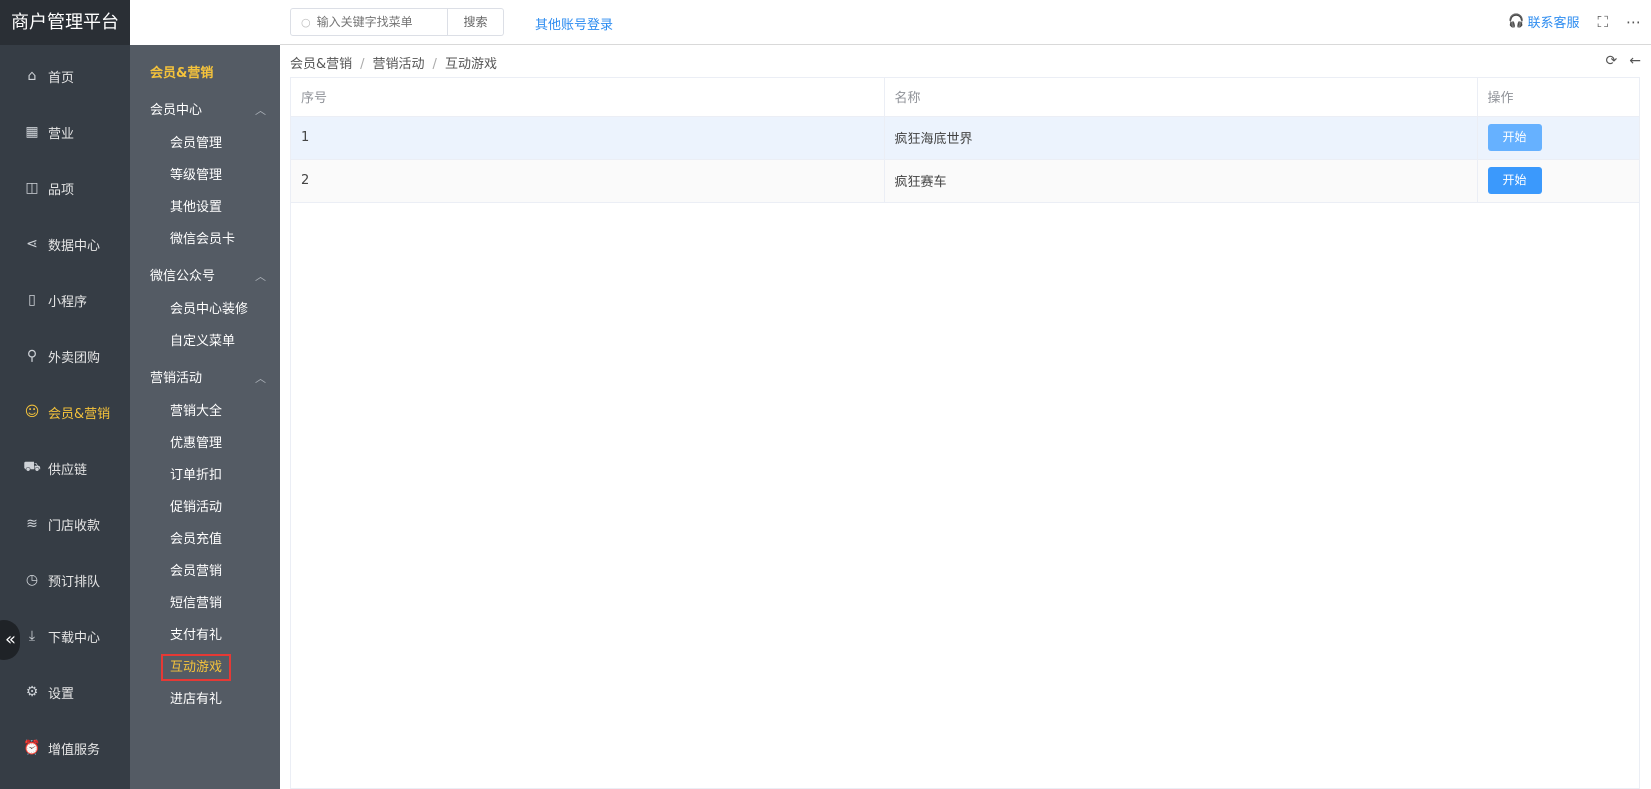  Describe the element at coordinates (32, 76) in the screenshot. I see `home-icon: ⌂` at that location.